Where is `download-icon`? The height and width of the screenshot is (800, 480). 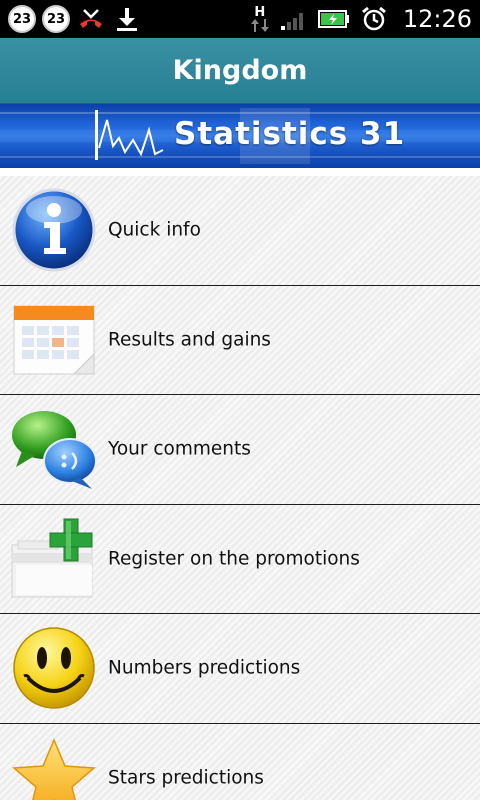 download-icon is located at coordinates (127, 19).